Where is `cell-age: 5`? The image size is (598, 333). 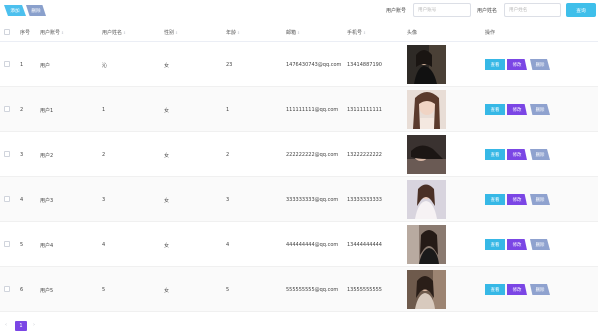
cell-age: 5 is located at coordinates (228, 290).